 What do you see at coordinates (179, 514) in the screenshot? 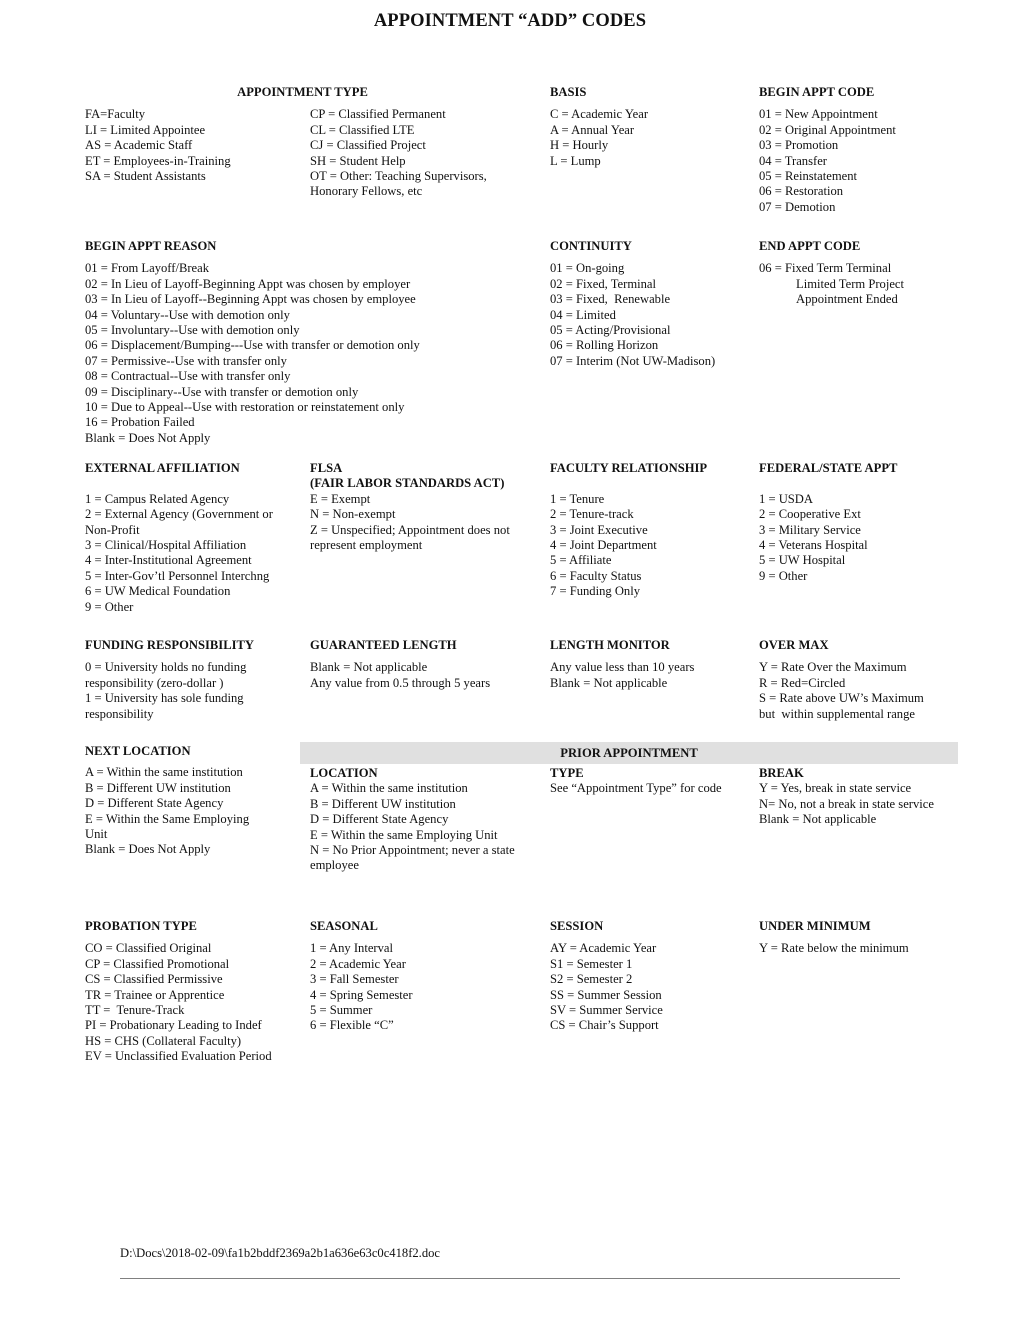
I see `code-line: 2 = External Agency (Government or` at bounding box center [179, 514].